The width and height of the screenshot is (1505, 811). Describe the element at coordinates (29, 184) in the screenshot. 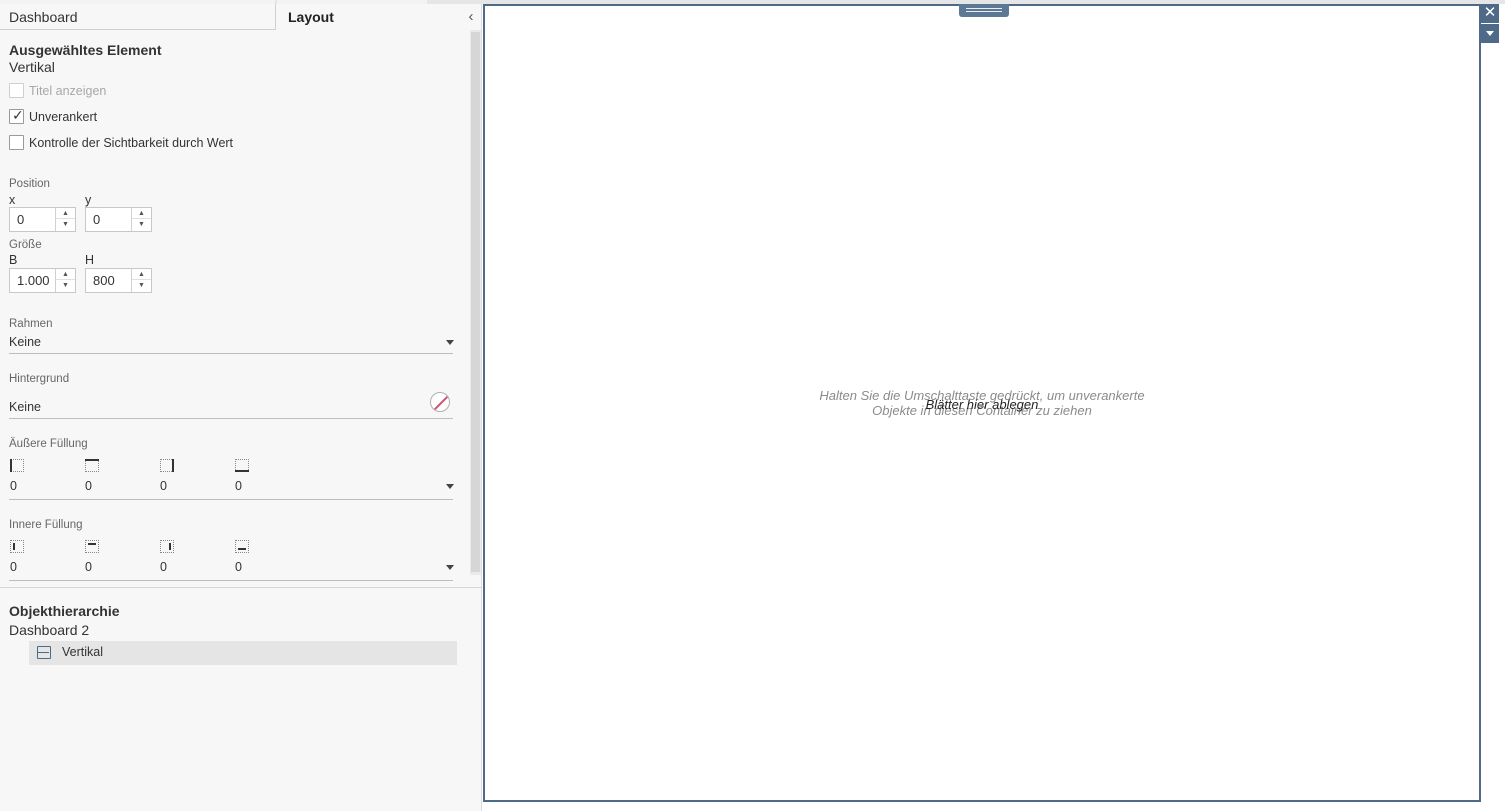

I see `position-label: Position` at that location.